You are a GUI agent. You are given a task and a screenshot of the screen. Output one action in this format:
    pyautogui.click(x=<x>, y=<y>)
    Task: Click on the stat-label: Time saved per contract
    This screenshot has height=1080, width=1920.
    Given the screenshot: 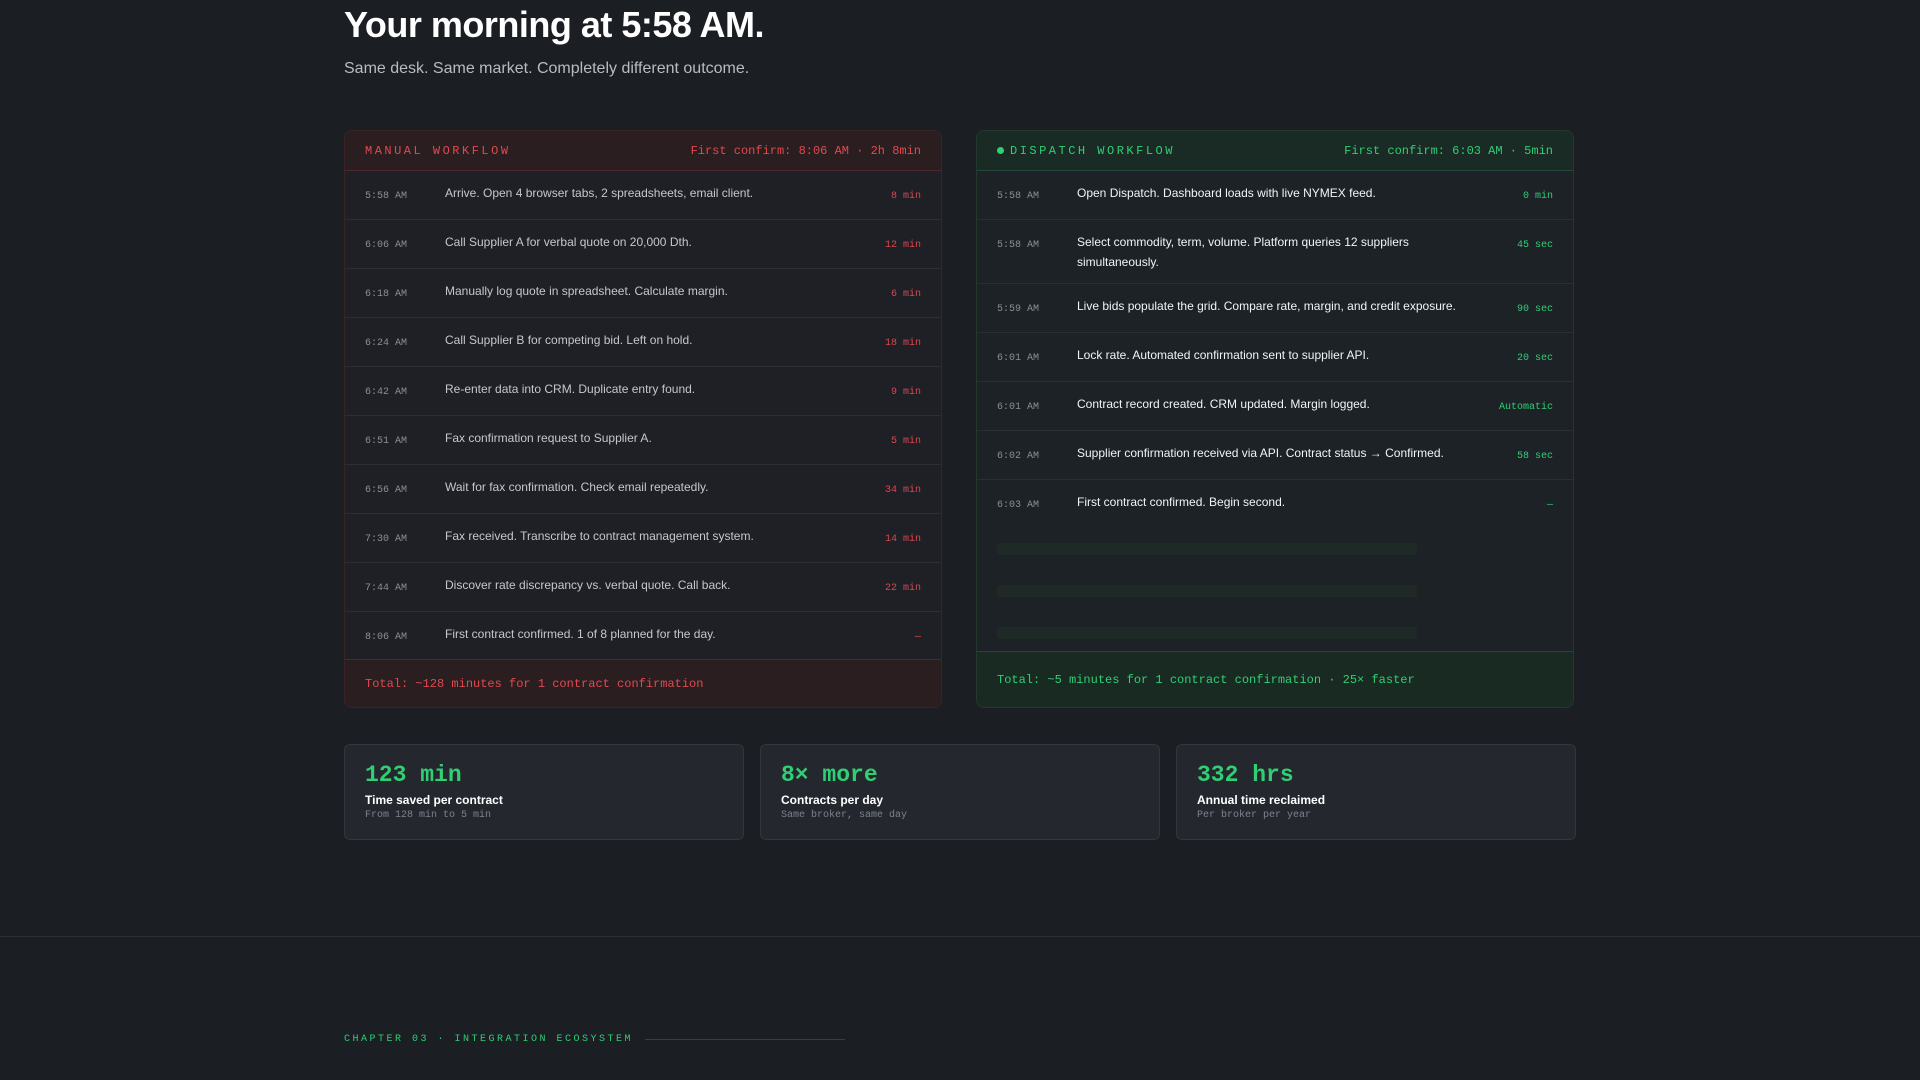 What is the action you would take?
    pyautogui.click(x=434, y=800)
    